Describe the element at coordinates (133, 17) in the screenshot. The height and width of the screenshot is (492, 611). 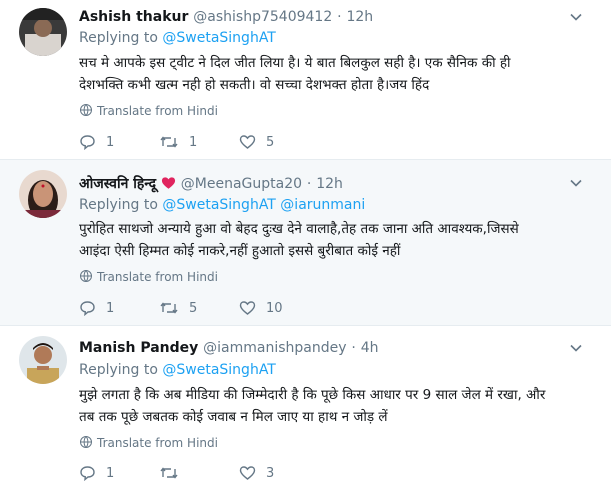
I see `display-name: Ashish thakur` at that location.